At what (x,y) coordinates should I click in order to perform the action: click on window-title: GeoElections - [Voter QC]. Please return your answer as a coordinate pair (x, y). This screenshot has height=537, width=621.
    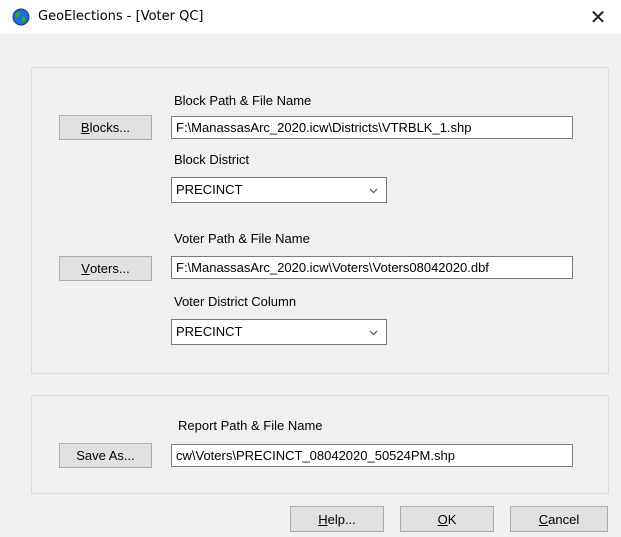
    Looking at the image, I should click on (121, 16).